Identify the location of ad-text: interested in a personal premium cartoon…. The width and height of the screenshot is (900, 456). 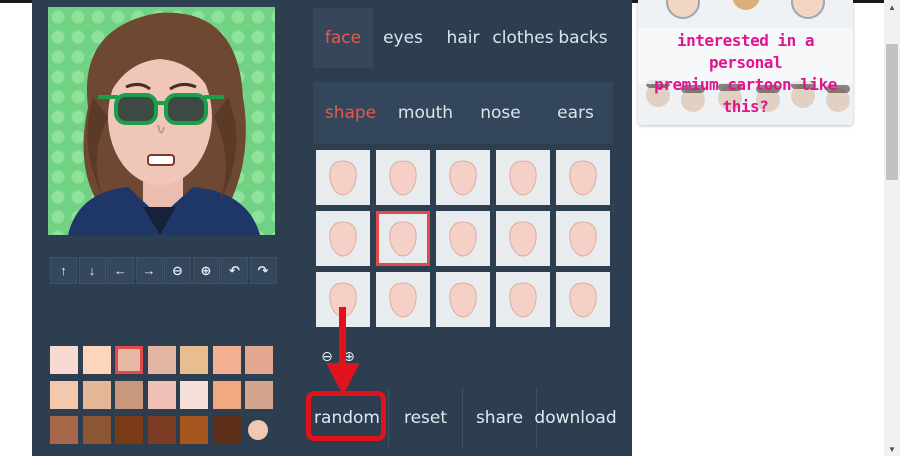
(745, 74).